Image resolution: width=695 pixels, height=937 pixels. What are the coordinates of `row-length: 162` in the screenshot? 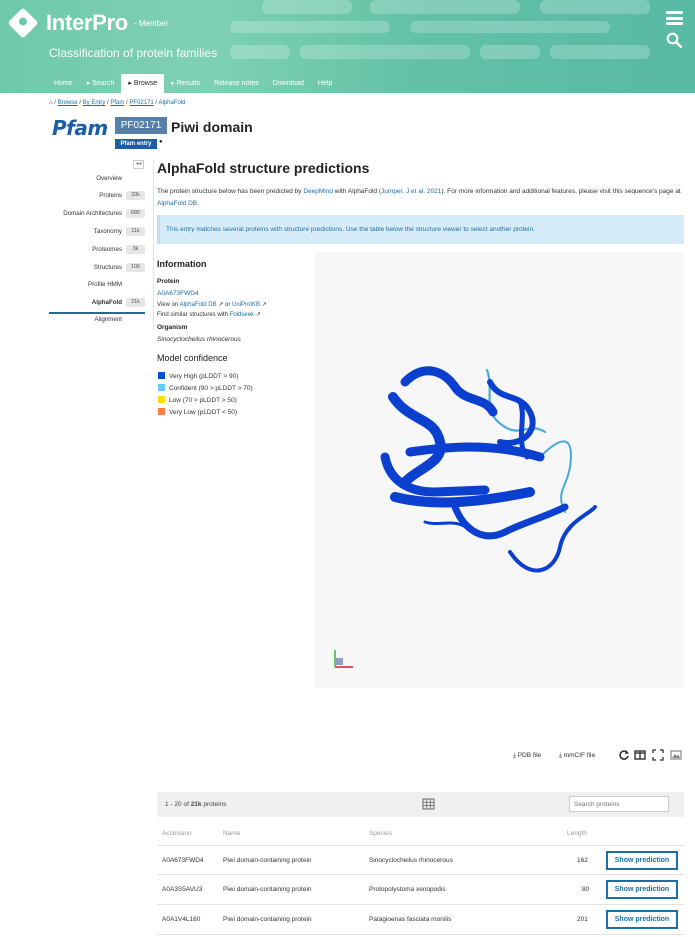 It's located at (582, 860).